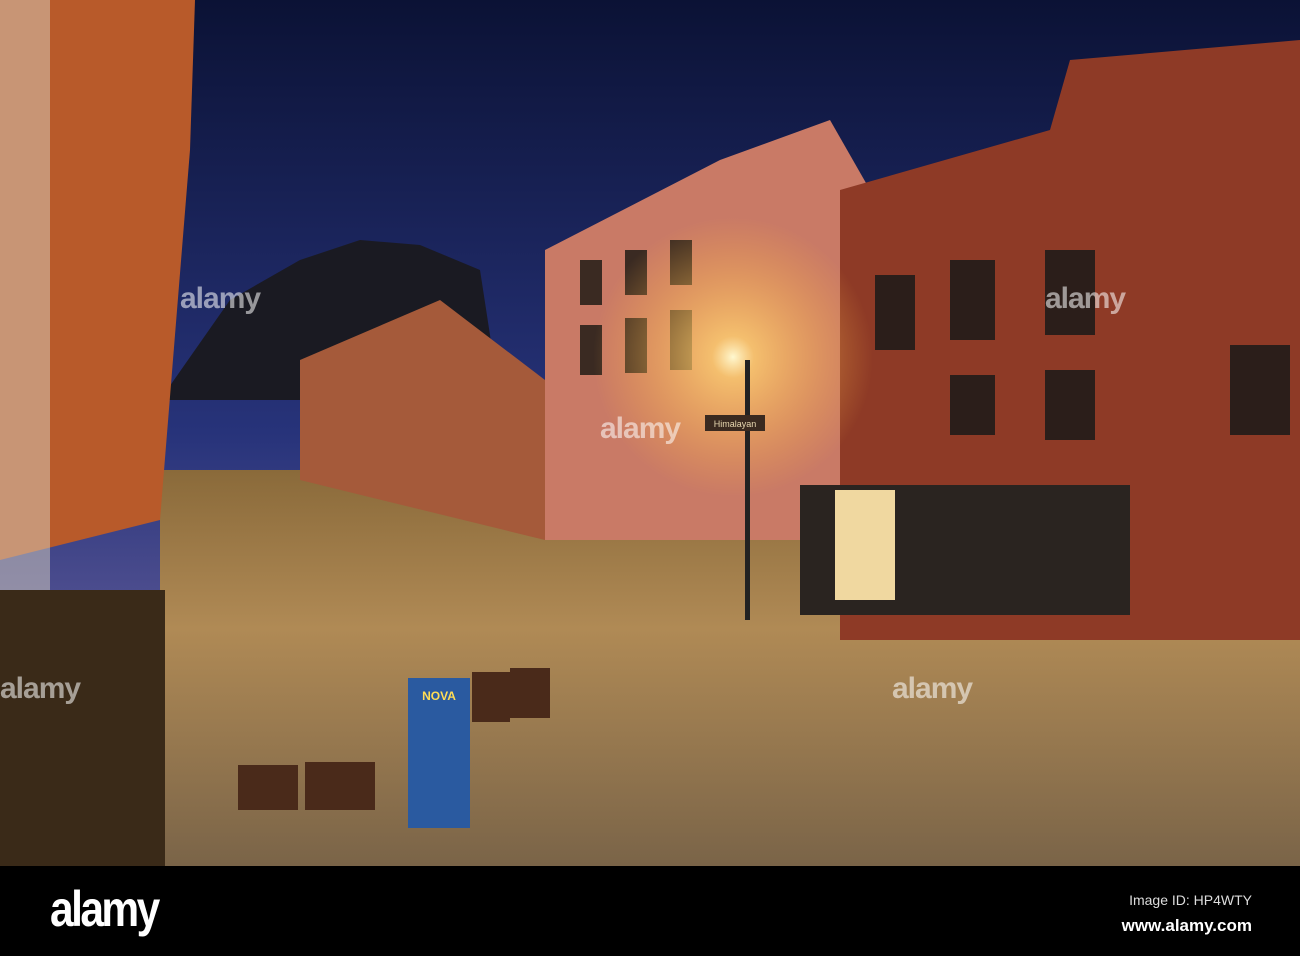 The image size is (1300, 956). Describe the element at coordinates (650, 911) in the screenshot. I see `footer-bar: alamy Image ID: HP4WTY www.alamy.com` at that location.